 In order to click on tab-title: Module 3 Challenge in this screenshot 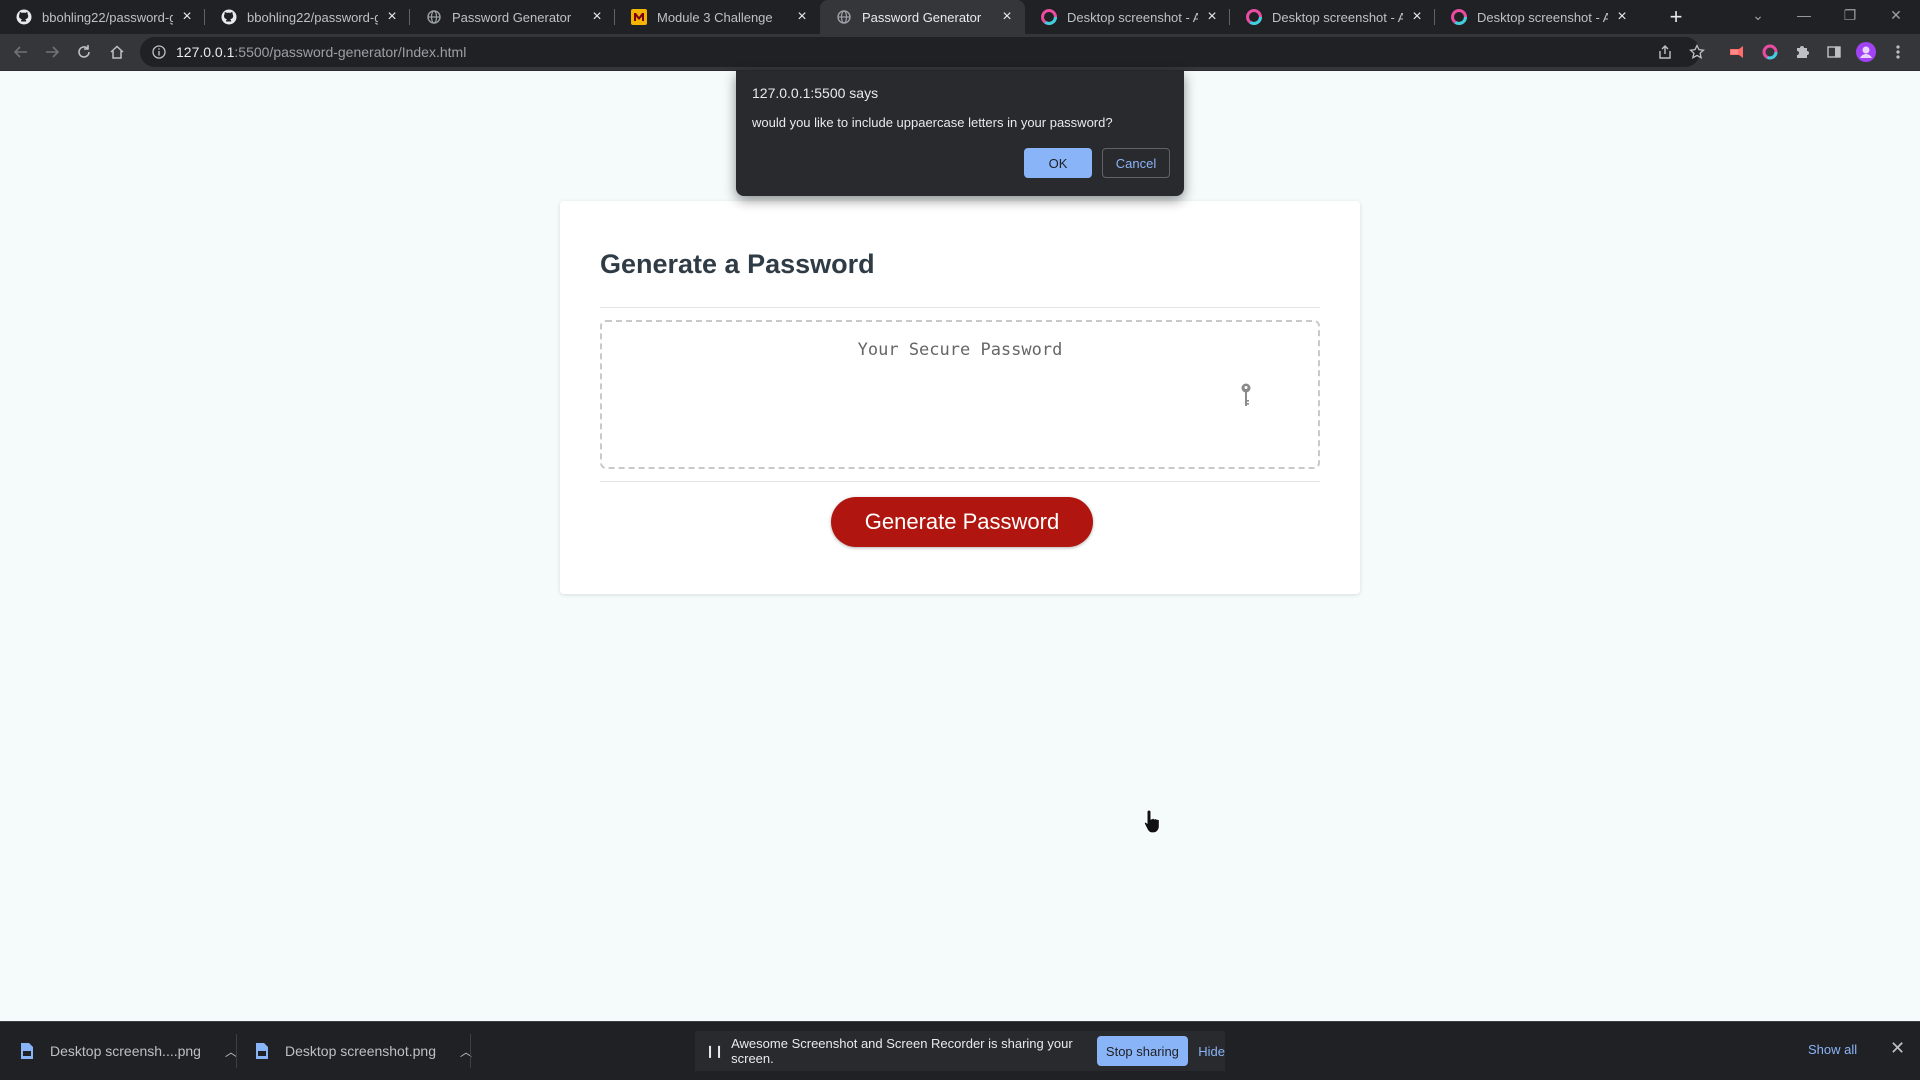, I will do `click(715, 17)`.